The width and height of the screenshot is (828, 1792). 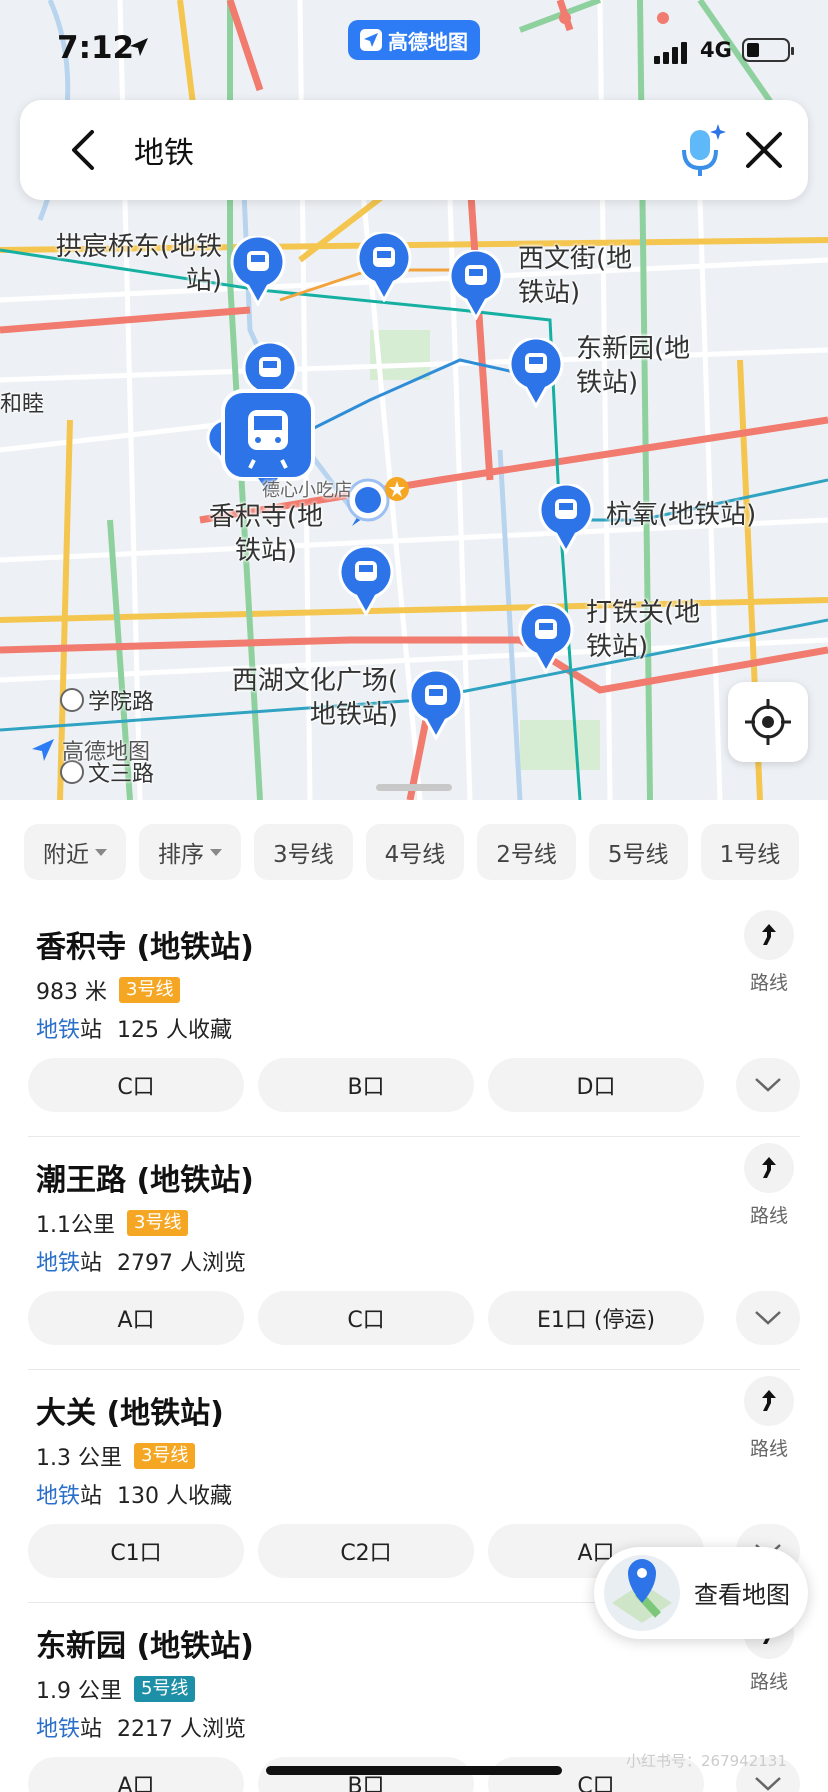 I want to click on location-arrow-icon, so click(x=139, y=47).